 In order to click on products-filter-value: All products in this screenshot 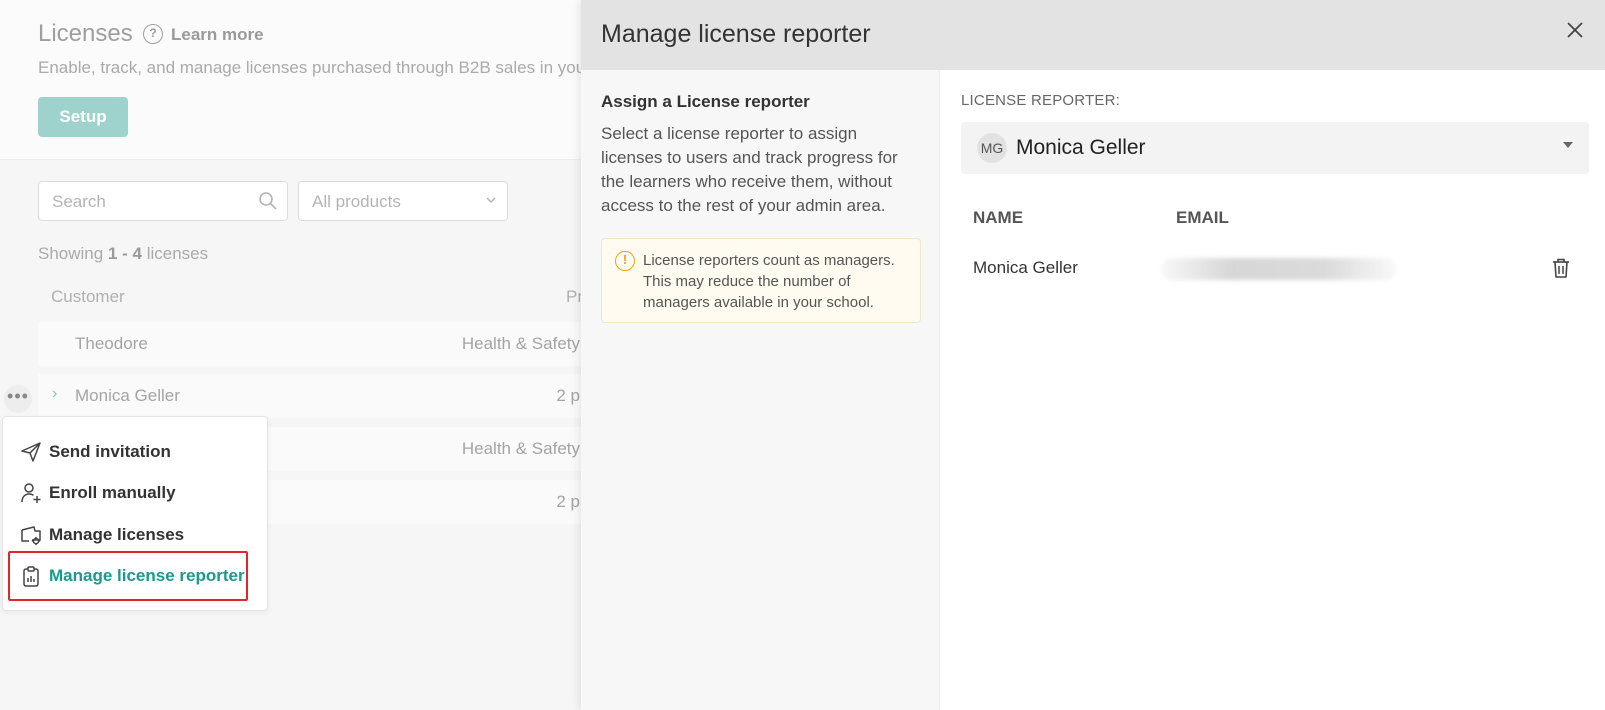, I will do `click(356, 201)`.